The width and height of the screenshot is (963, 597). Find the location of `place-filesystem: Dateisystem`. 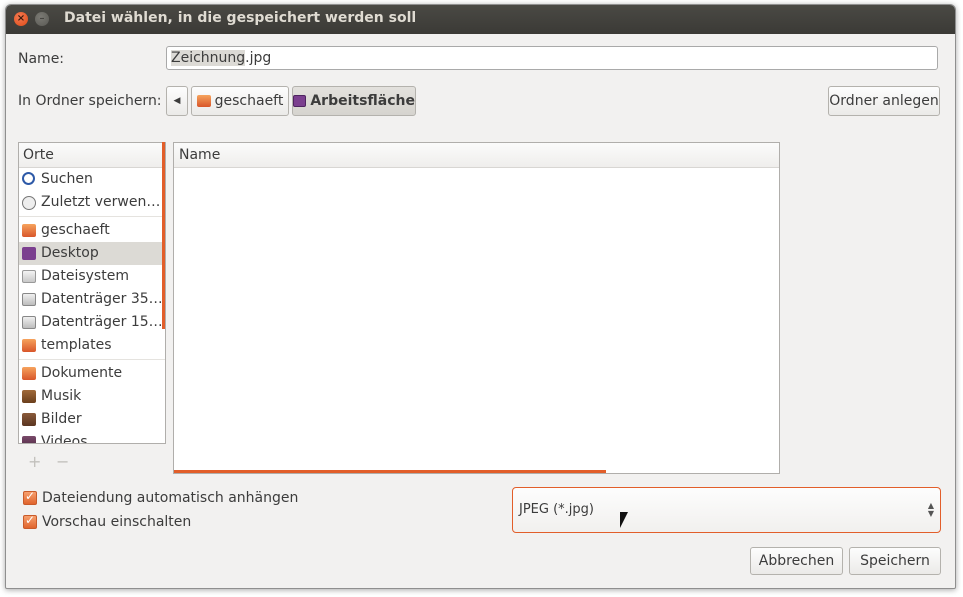

place-filesystem: Dateisystem is located at coordinates (92, 276).